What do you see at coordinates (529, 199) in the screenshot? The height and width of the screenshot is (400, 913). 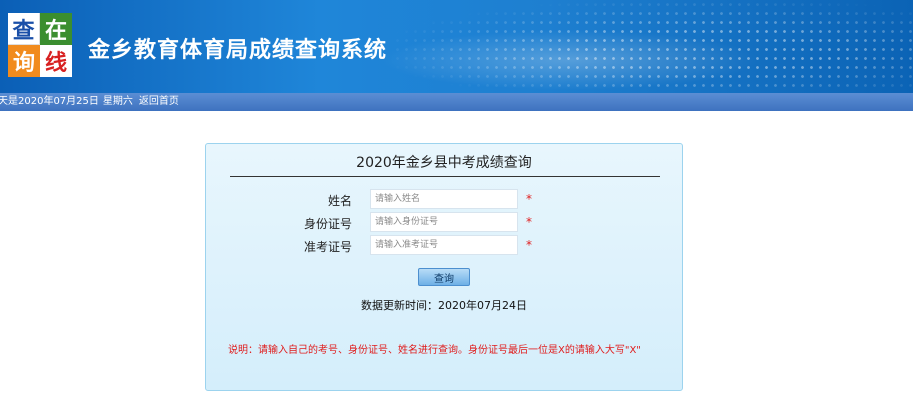 I see `name-required-mark: *` at bounding box center [529, 199].